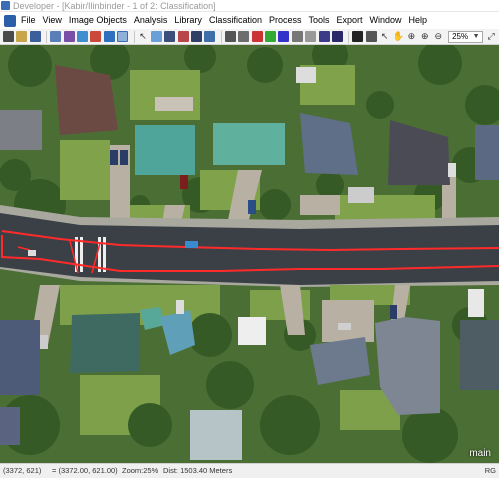 This screenshot has width=499, height=478. What do you see at coordinates (189, 20) in the screenshot?
I see `menu-library: Library` at bounding box center [189, 20].